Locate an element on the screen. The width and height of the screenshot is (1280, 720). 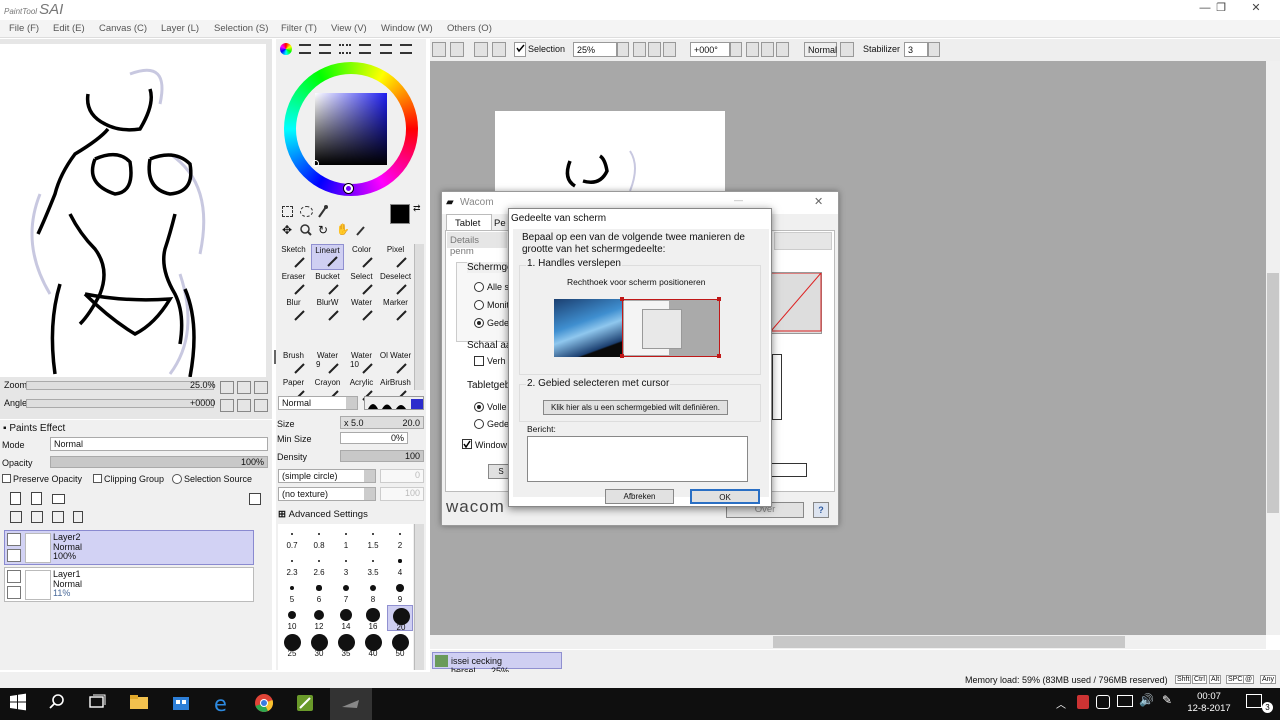
tool-marker: Marker is located at coordinates (395, 310).